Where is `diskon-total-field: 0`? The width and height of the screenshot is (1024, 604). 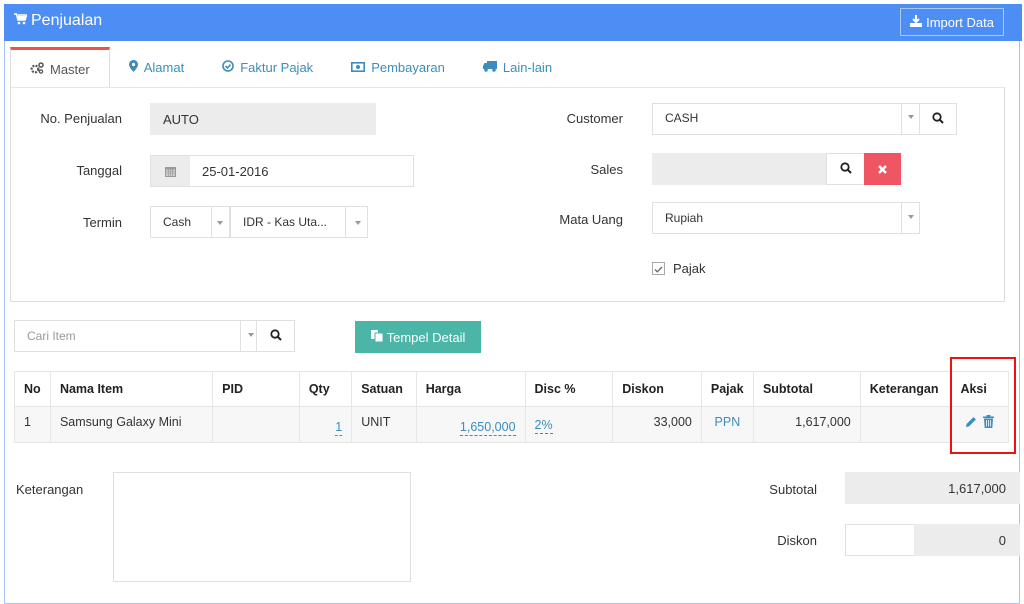 diskon-total-field: 0 is located at coordinates (967, 540).